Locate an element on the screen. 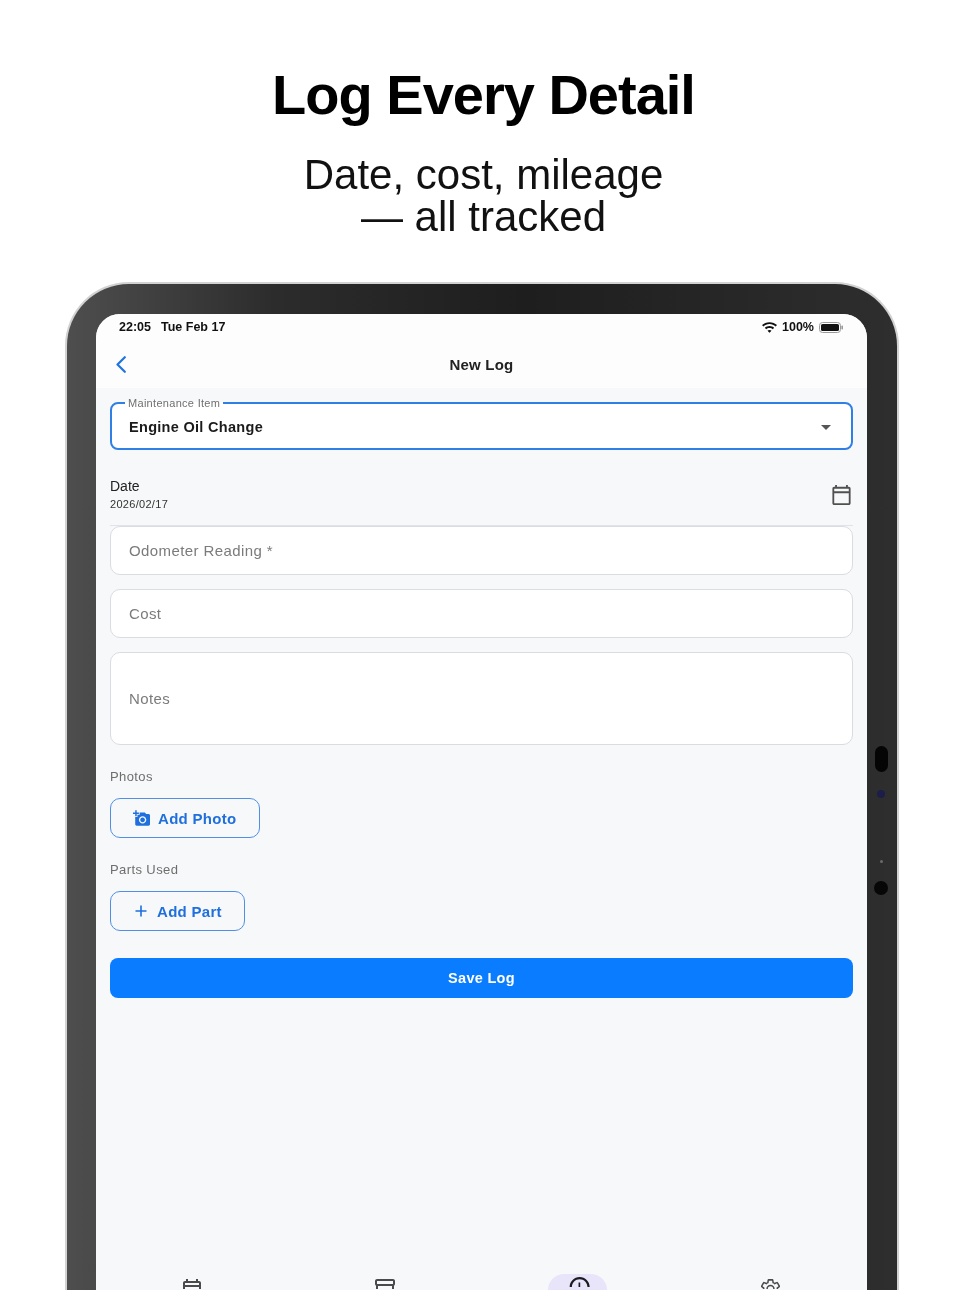 The width and height of the screenshot is (967, 1290). settings-icon is located at coordinates (771, 1284).